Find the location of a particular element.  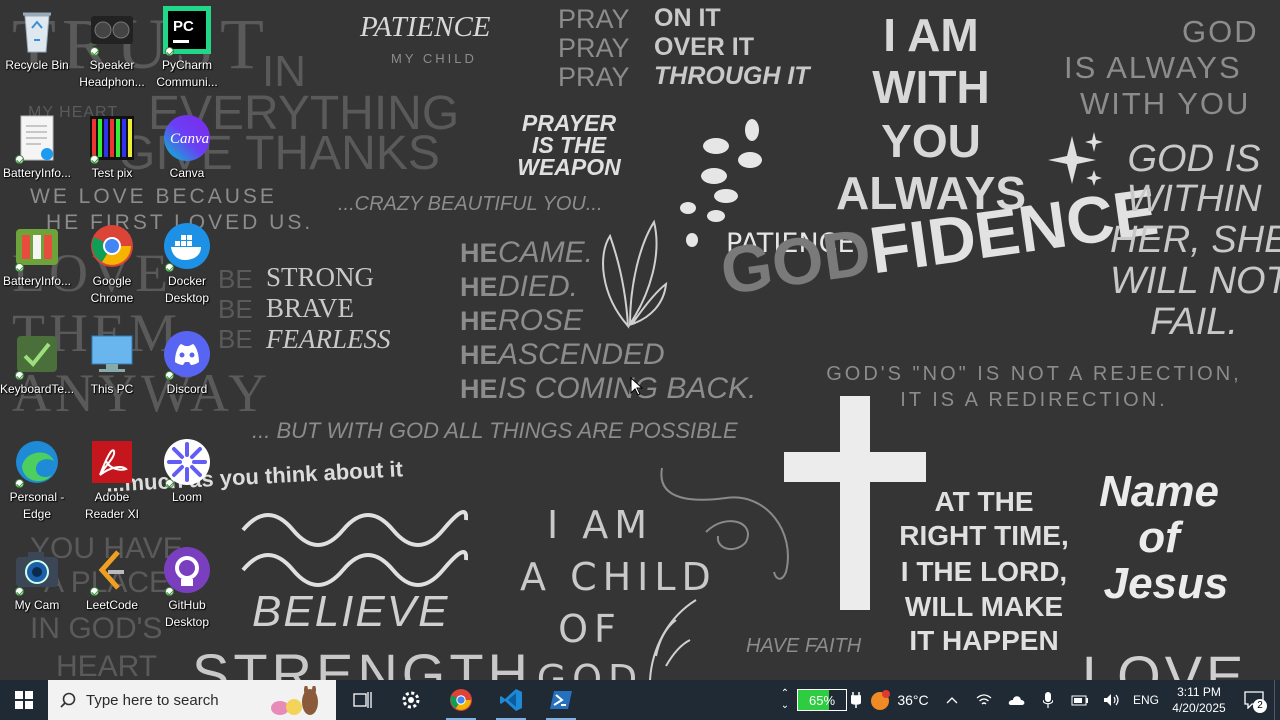

leaf-drawing is located at coordinates (635, 274).